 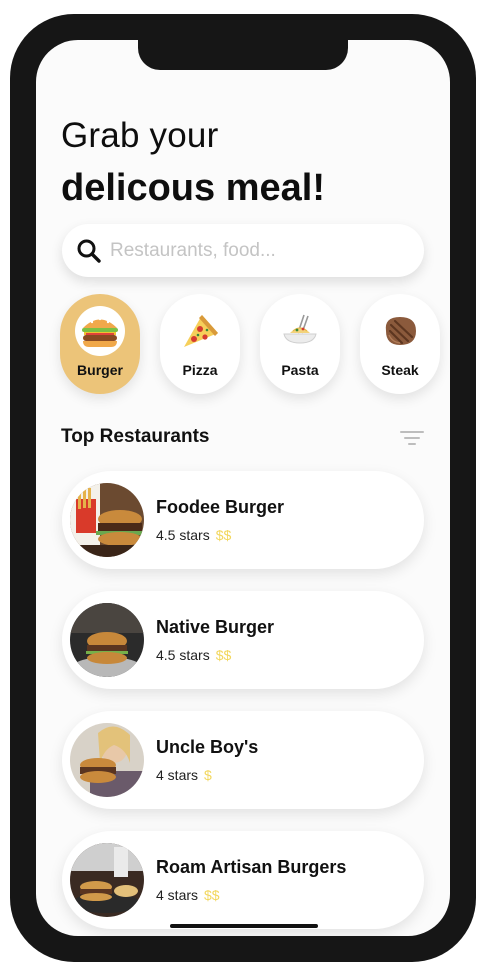 I want to click on search-input, so click(x=260, y=251).